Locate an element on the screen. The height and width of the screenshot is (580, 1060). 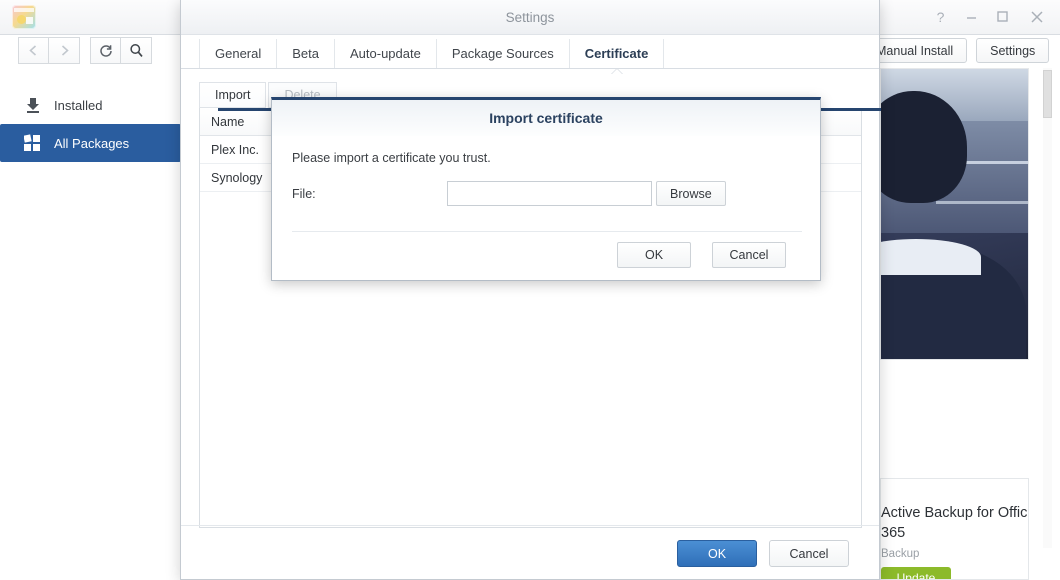
dialog-ok-button: OK is located at coordinates (654, 255).